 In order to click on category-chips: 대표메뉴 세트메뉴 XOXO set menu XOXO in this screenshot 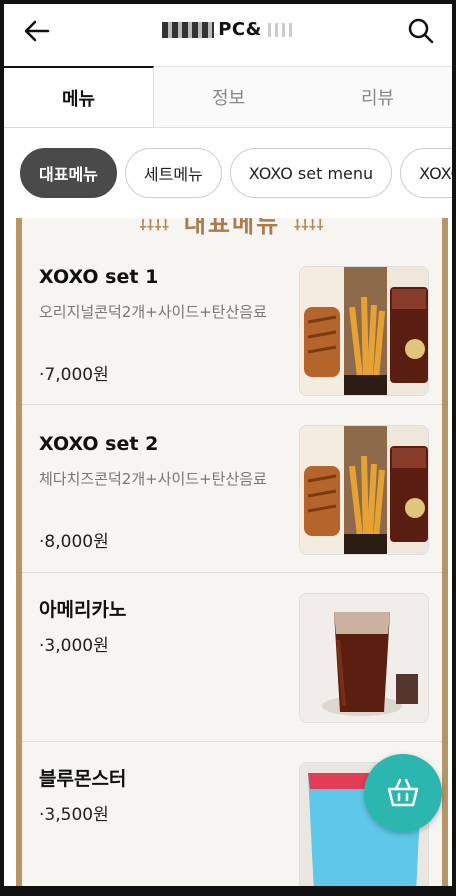, I will do `click(236, 174)`.